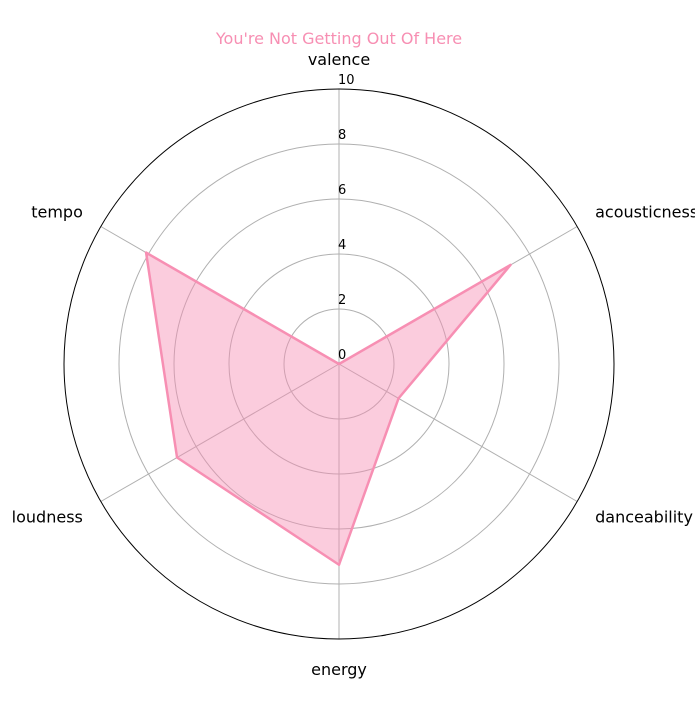 The width and height of the screenshot is (695, 721). Describe the element at coordinates (342, 190) in the screenshot. I see `r-tick-label: 6` at that location.